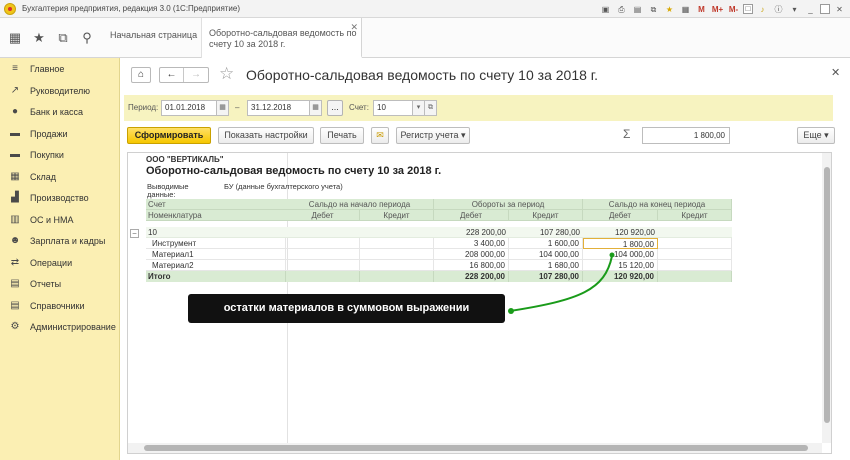  I want to click on annotation-arrow, so click(561, 283).